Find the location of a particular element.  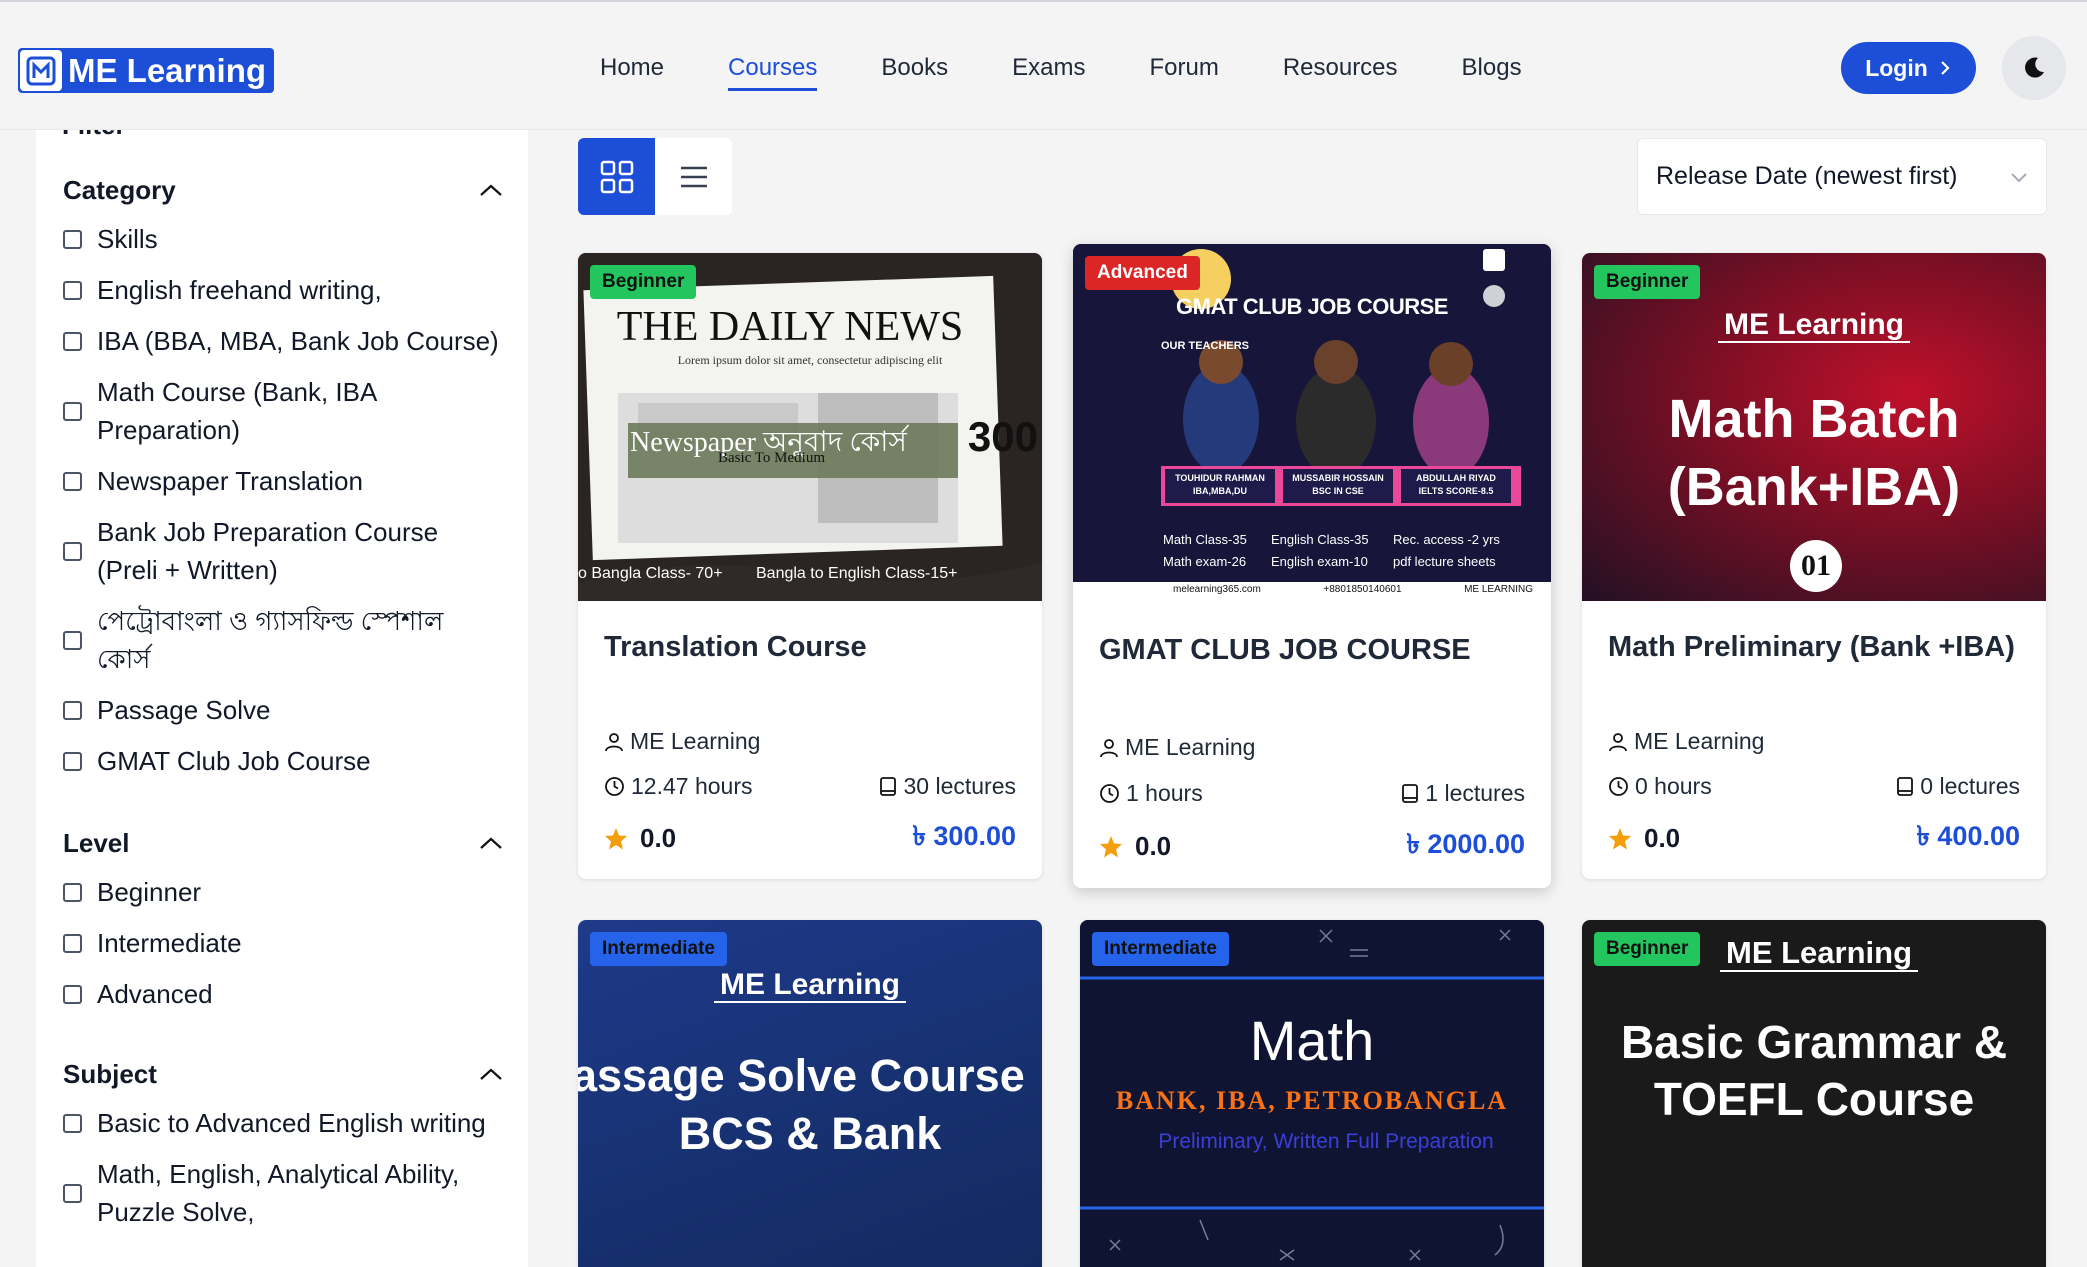

course-hours: 12.47 hours is located at coordinates (678, 786).